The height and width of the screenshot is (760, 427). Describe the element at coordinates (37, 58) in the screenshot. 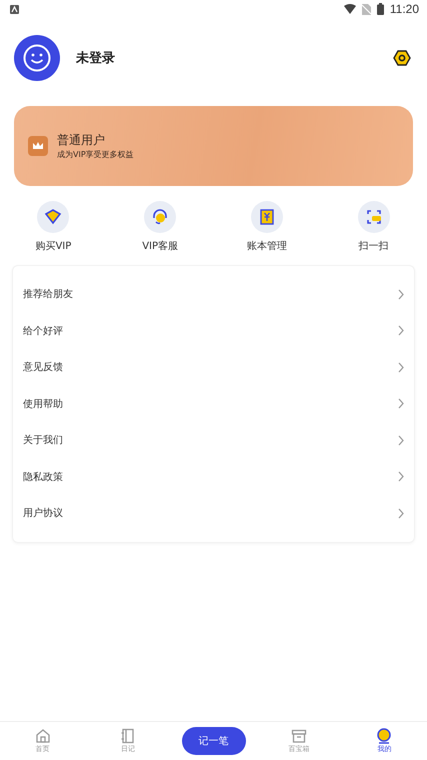

I see `avatar-smiley-icon` at that location.